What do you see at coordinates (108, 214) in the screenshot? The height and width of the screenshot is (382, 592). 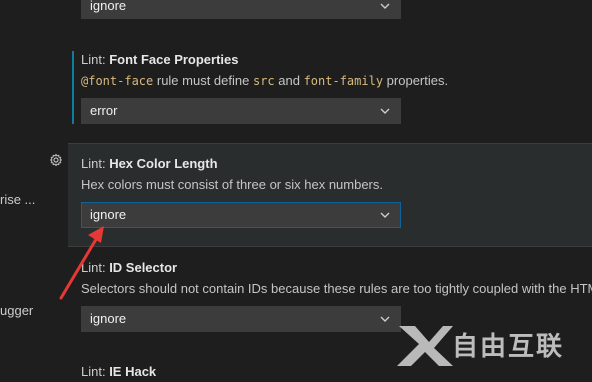 I see `setting-hex-color-value: ignore` at bounding box center [108, 214].